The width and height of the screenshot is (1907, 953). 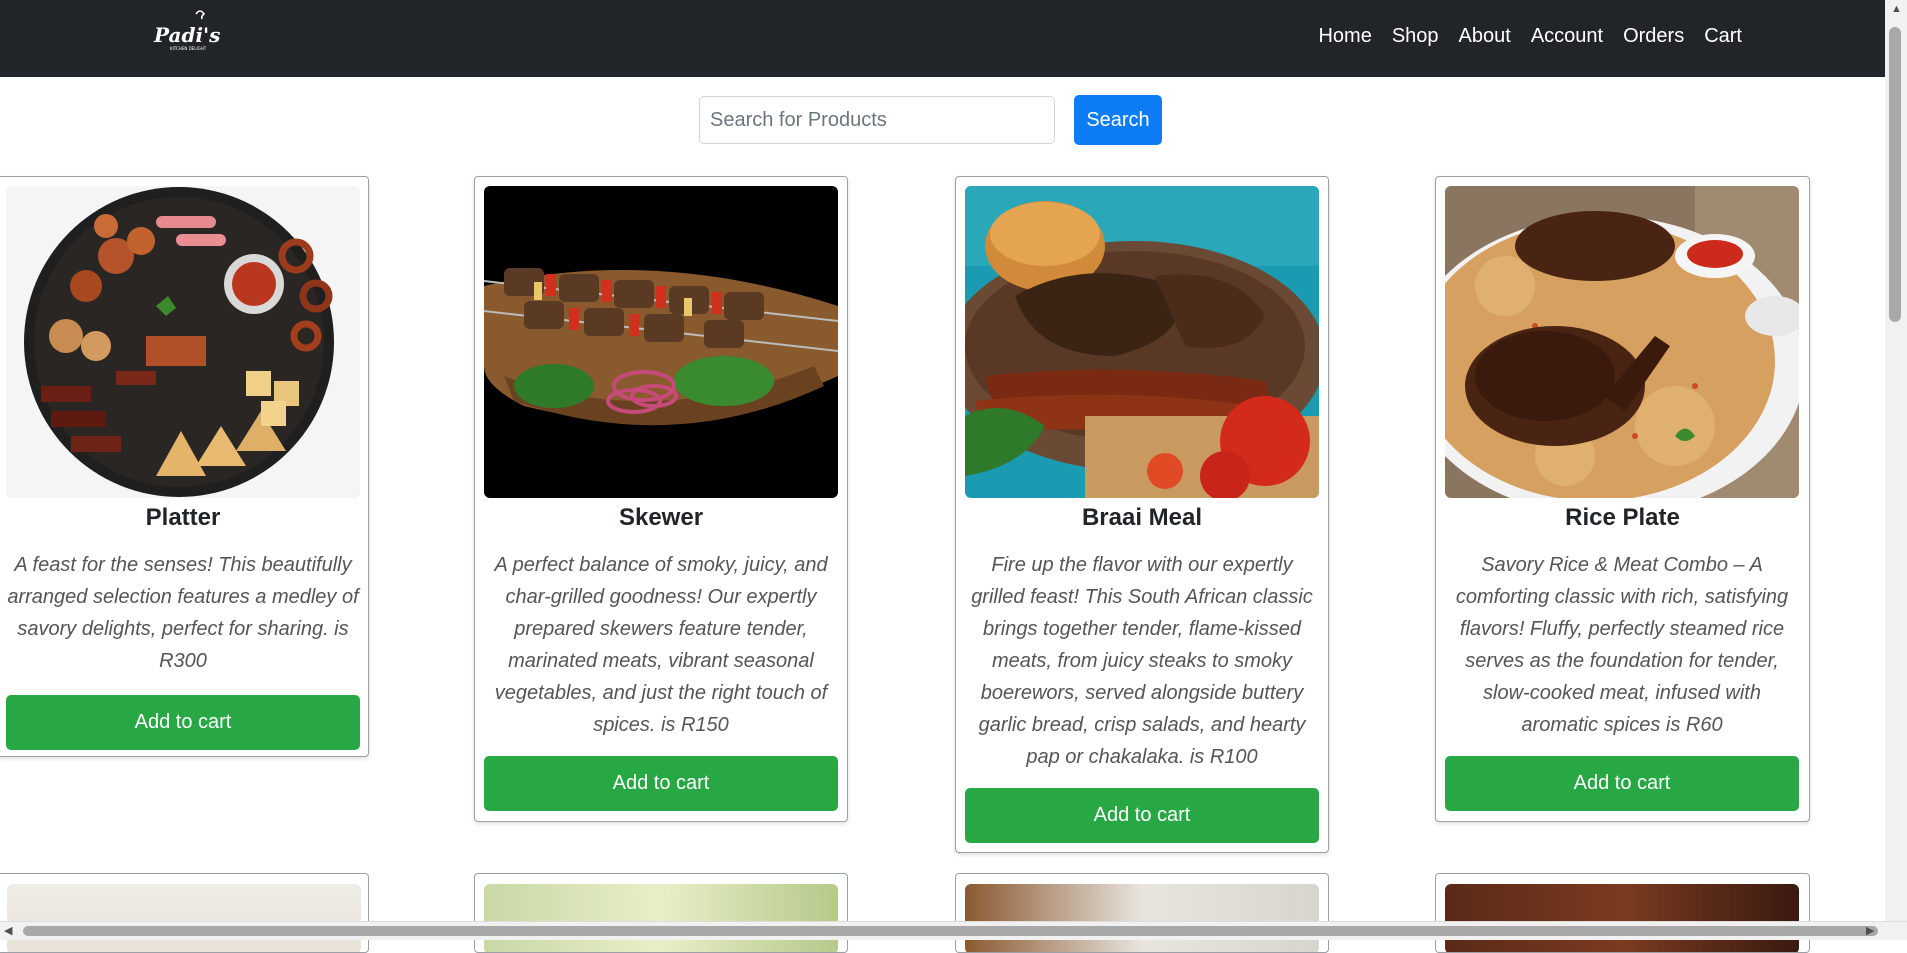 What do you see at coordinates (188, 48) in the screenshot?
I see `svg-text: KITCHEN DELIGHT` at bounding box center [188, 48].